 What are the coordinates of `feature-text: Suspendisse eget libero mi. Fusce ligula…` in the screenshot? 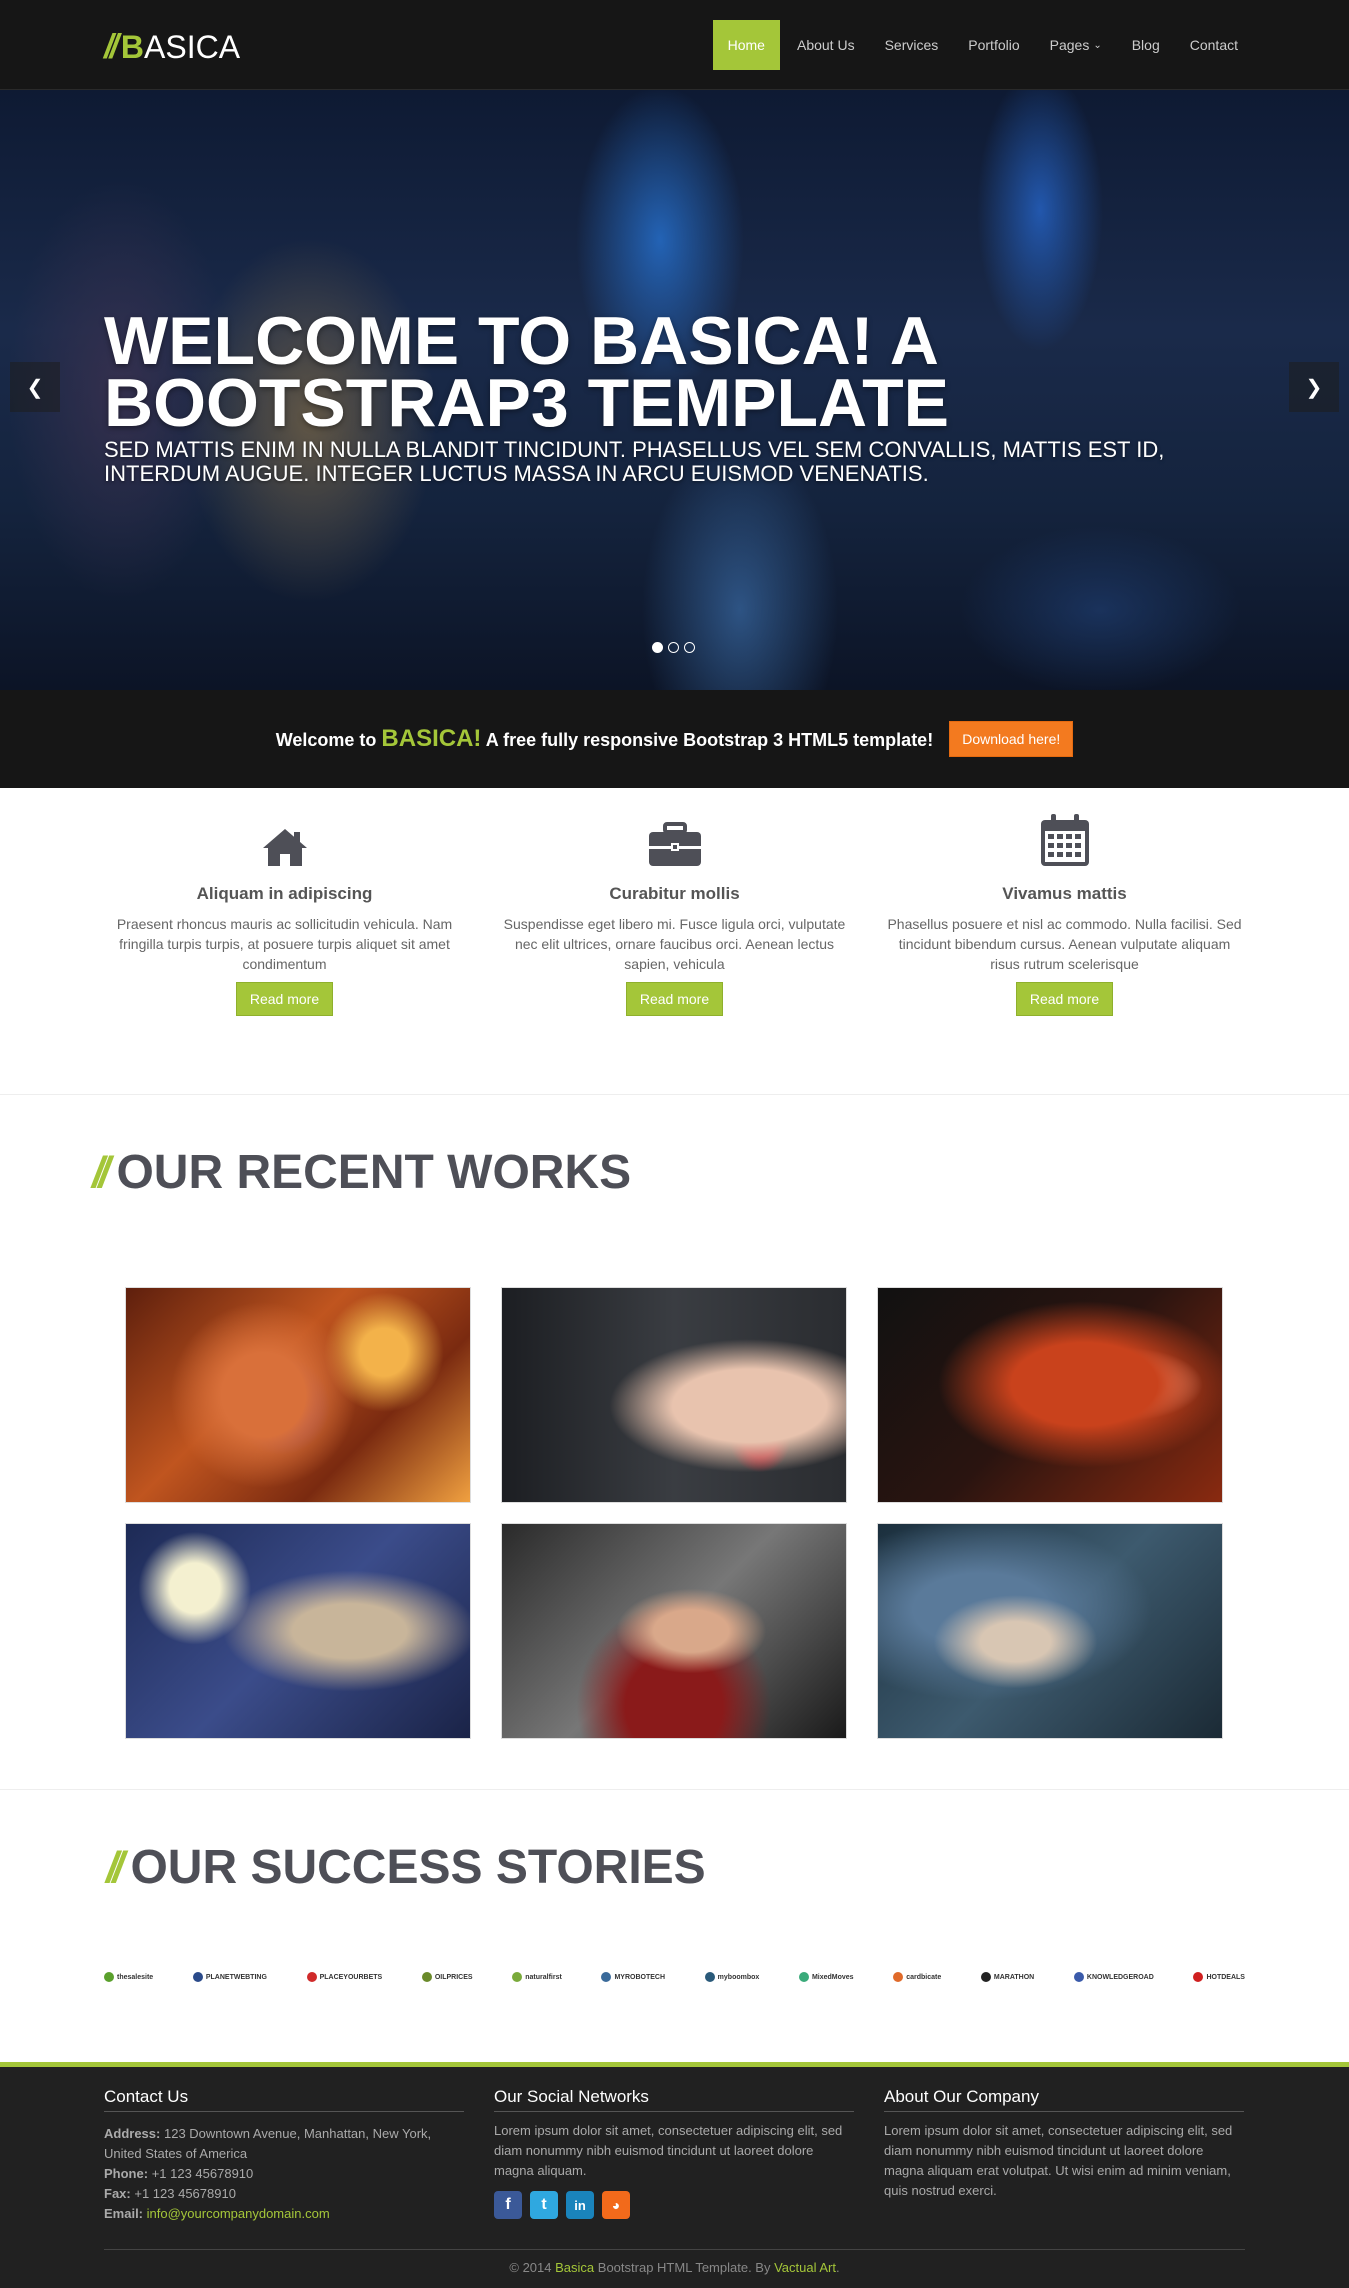 It's located at (674, 944).